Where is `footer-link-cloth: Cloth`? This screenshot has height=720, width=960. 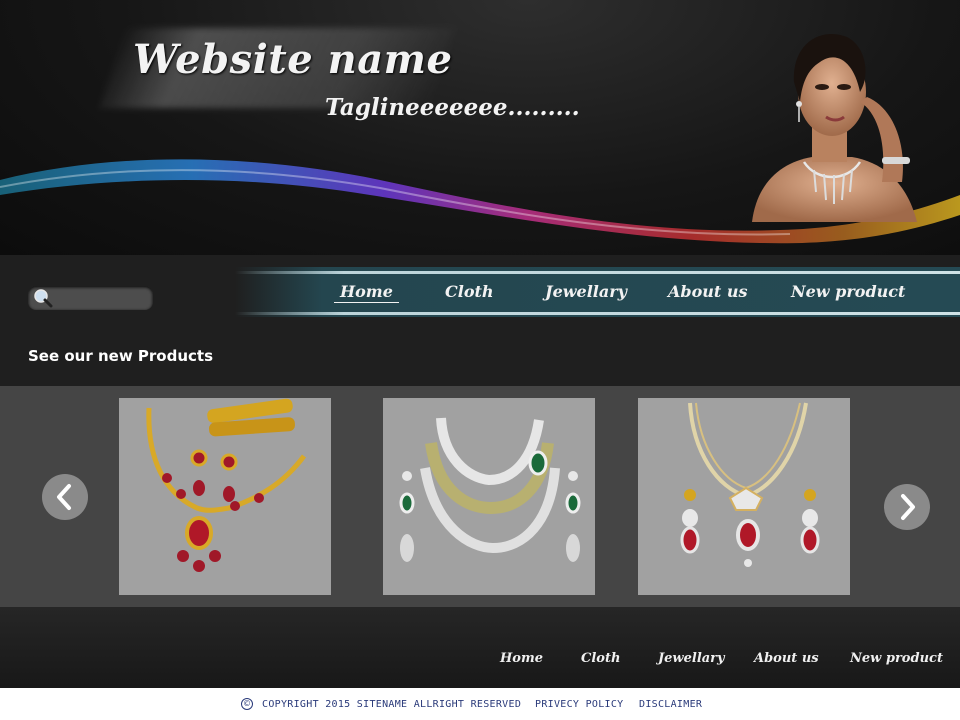 footer-link-cloth: Cloth is located at coordinates (600, 658).